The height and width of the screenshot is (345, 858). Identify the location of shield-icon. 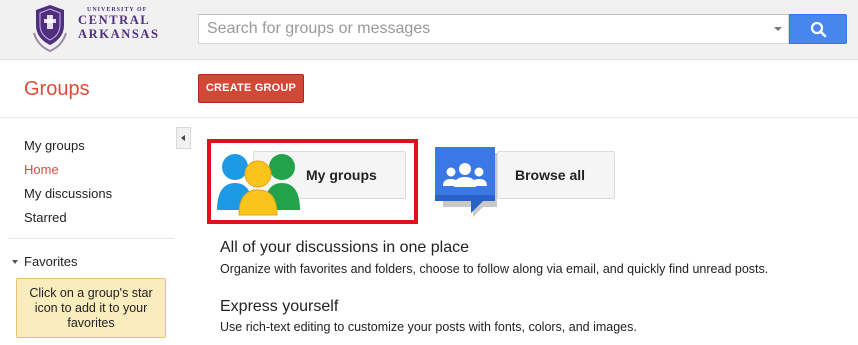
(50, 29).